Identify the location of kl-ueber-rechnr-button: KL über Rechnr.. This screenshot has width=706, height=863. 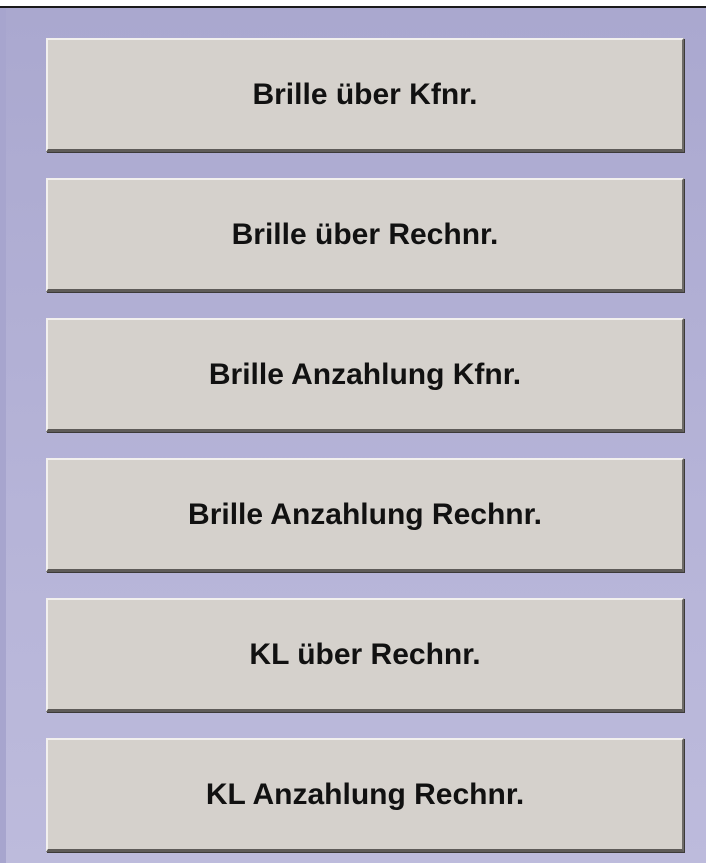
(365, 655).